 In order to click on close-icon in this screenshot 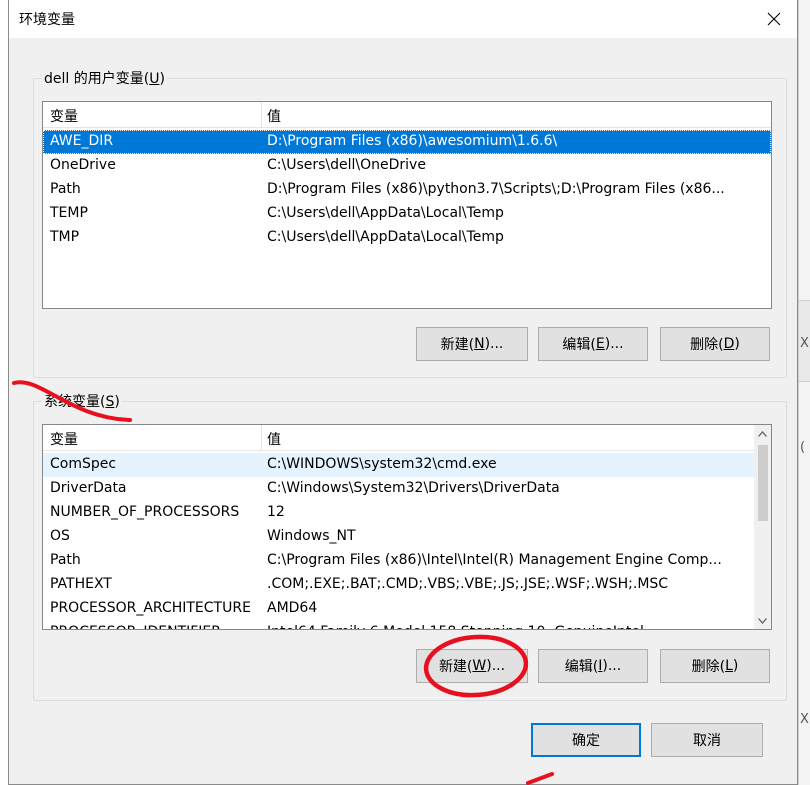, I will do `click(774, 19)`.